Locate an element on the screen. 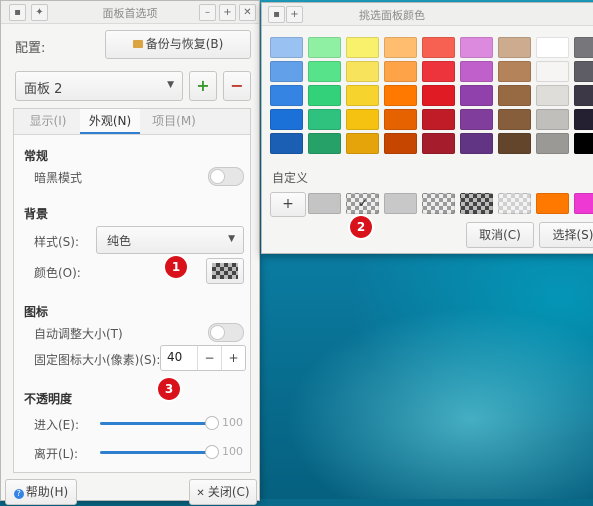  plus-icon: + is located at coordinates (202, 85).